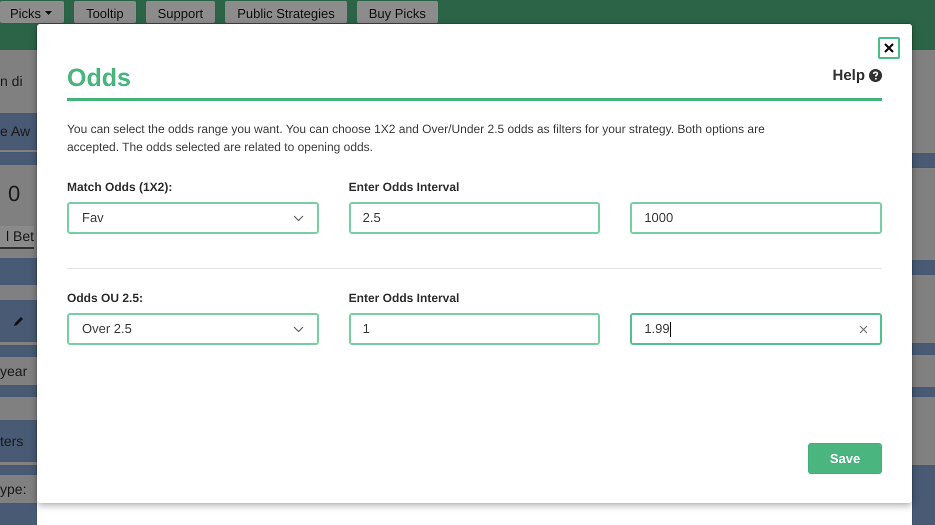  What do you see at coordinates (181, 12) in the screenshot?
I see `nav-tab: Support` at bounding box center [181, 12].